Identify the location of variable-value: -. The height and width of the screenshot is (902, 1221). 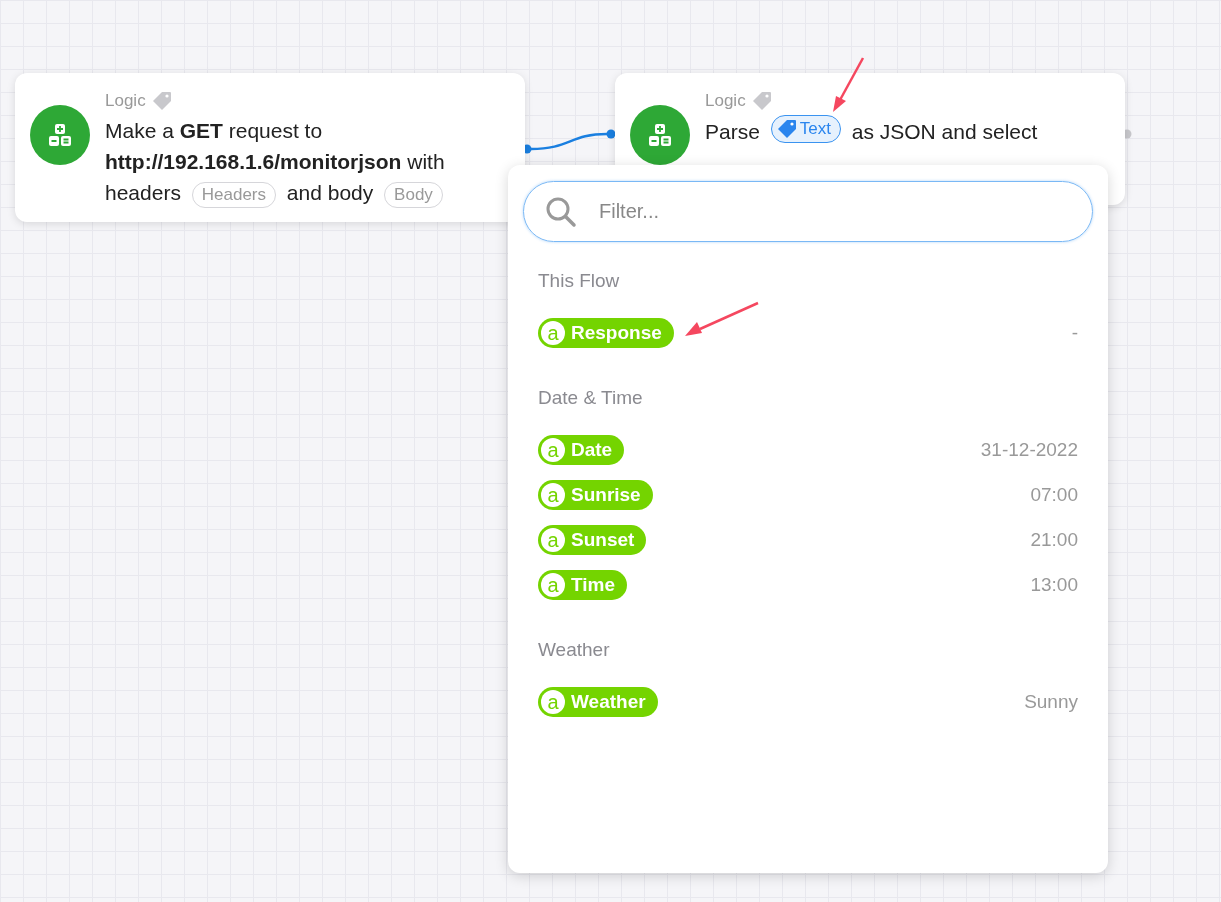
(1074, 332).